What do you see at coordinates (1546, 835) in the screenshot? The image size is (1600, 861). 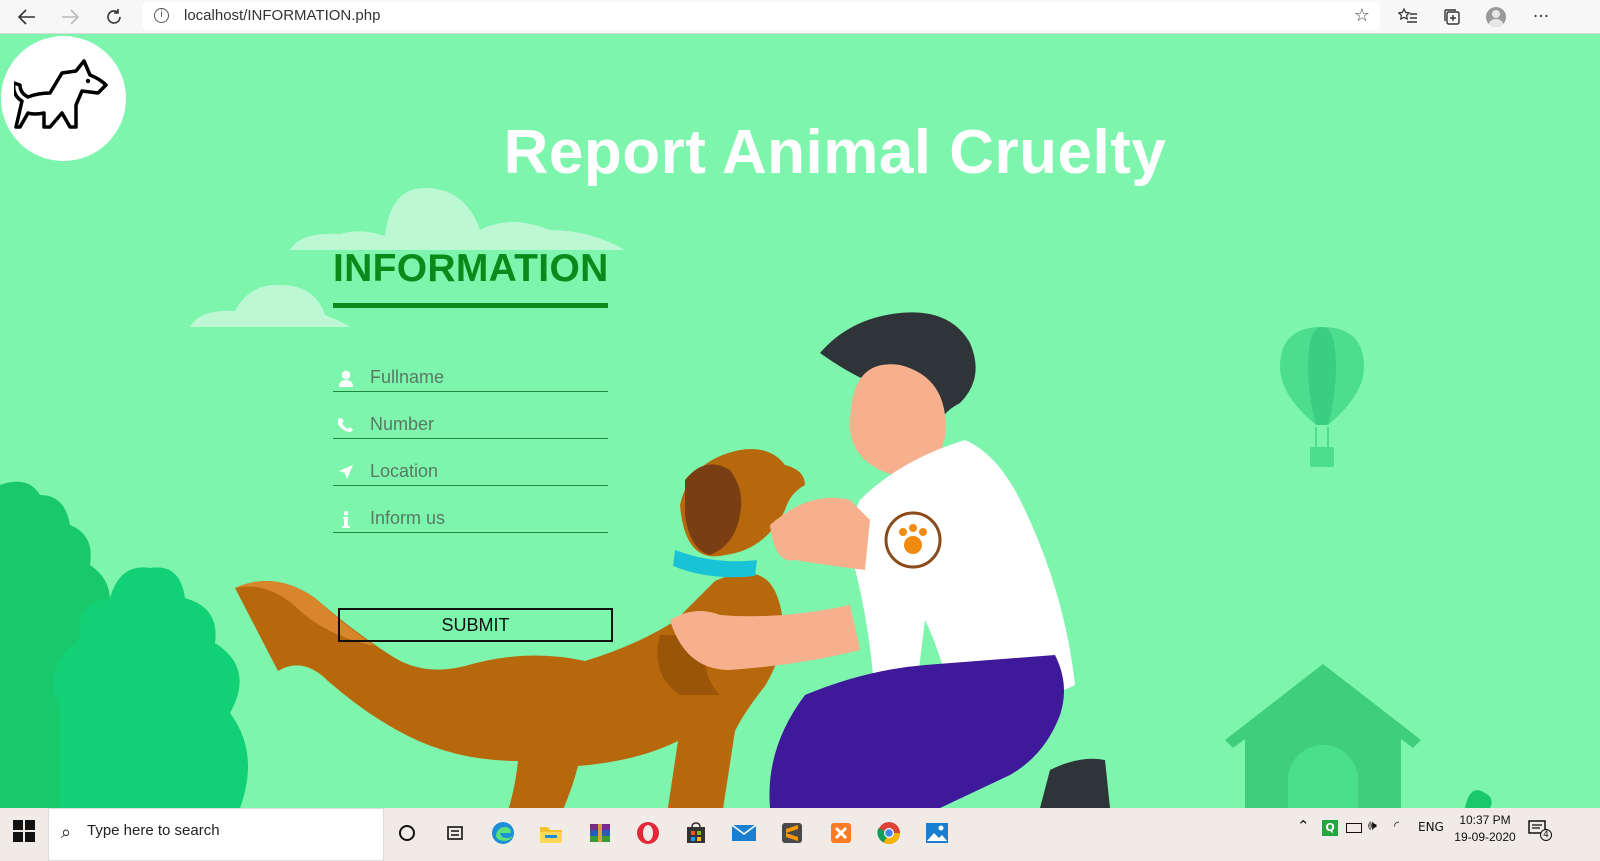 I see `notification-count-badge: 4` at bounding box center [1546, 835].